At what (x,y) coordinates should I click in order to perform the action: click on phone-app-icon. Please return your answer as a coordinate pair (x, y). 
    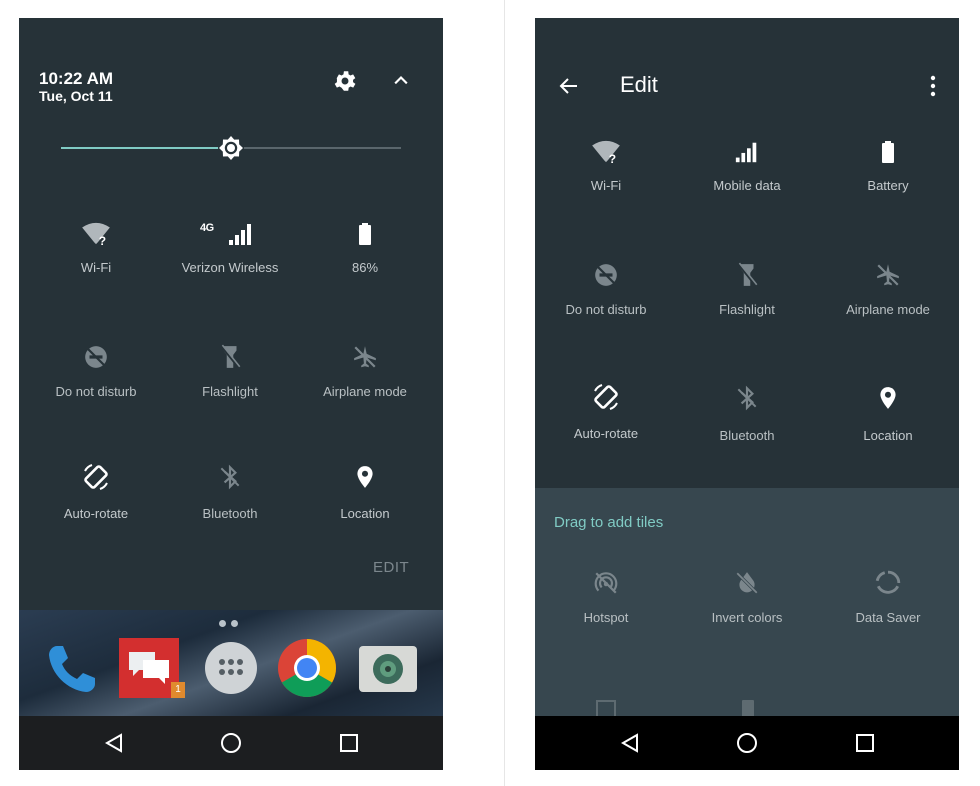
    Looking at the image, I should click on (73, 668).